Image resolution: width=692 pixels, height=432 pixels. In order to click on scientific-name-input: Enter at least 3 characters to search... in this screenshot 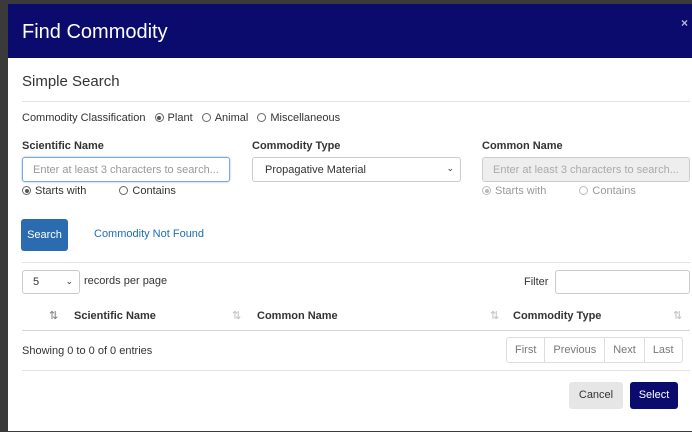, I will do `click(126, 169)`.